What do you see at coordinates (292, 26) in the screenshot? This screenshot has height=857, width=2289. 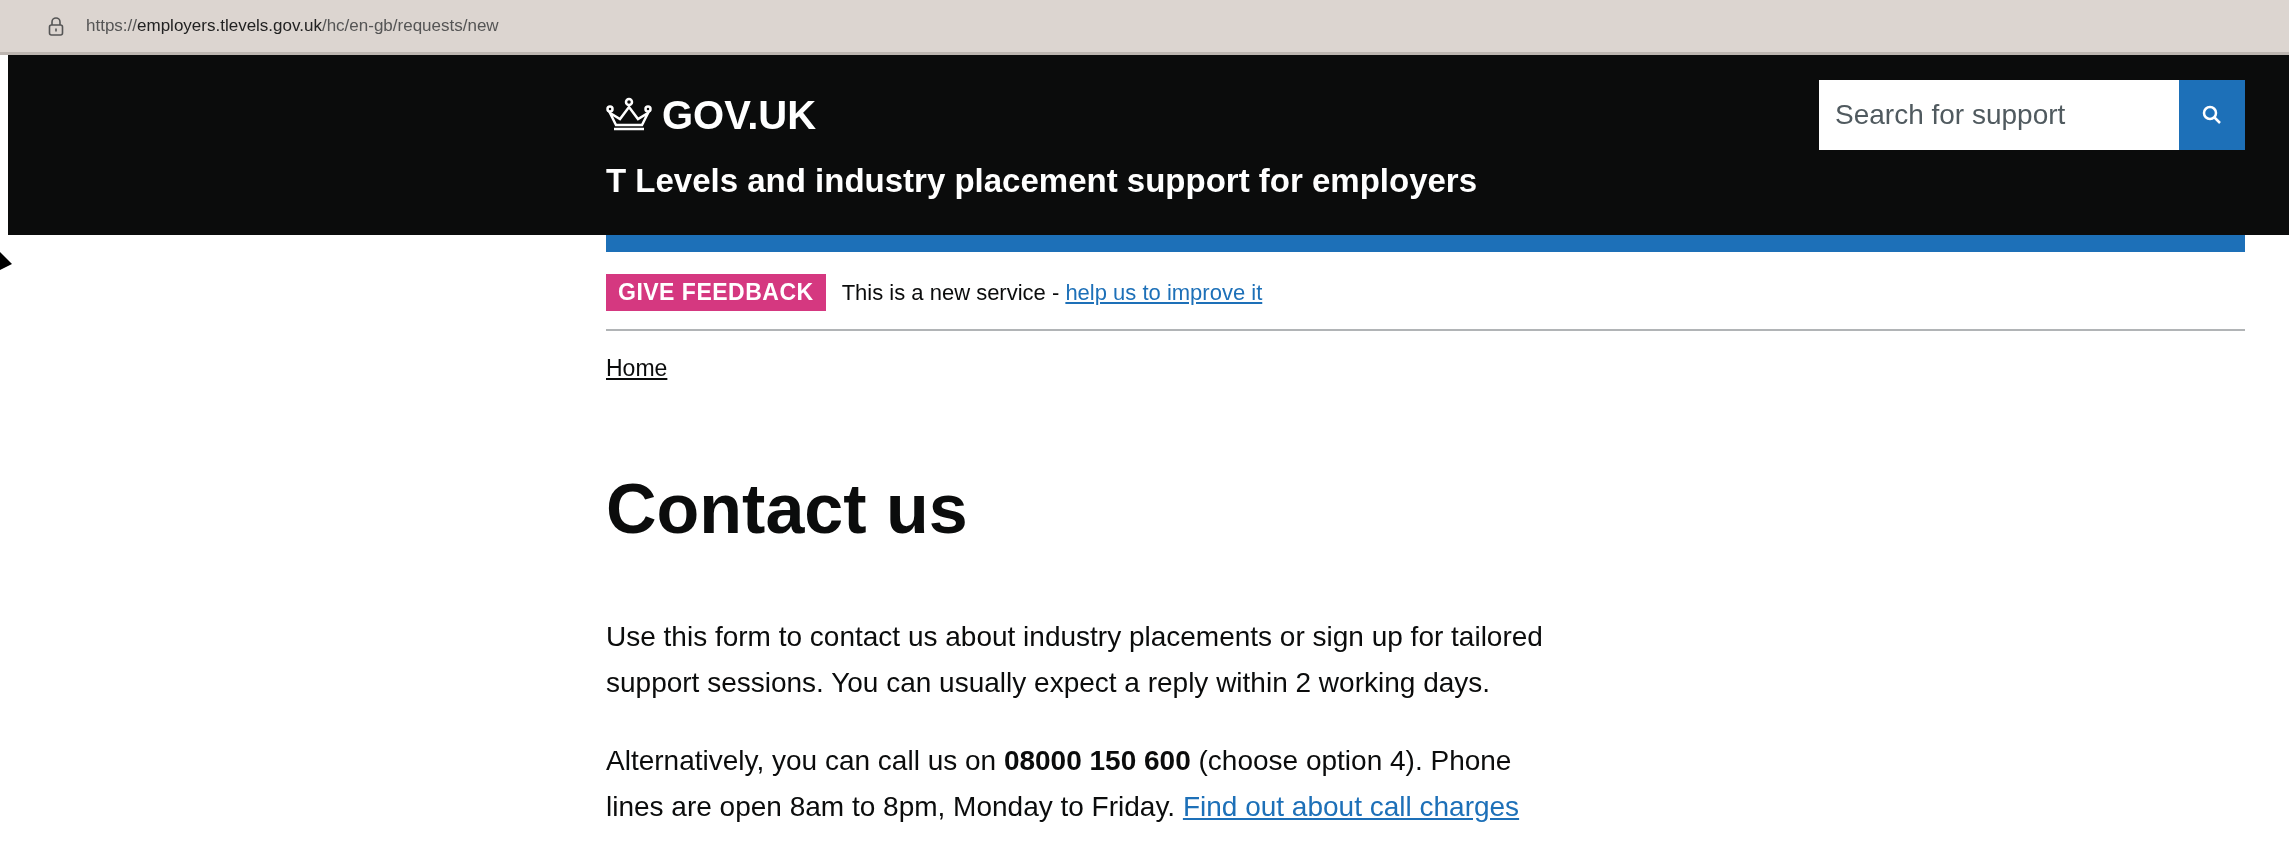 I see `url-text: https://employers.tlevels.gov.uk/hc/en-gb/requests/new` at bounding box center [292, 26].